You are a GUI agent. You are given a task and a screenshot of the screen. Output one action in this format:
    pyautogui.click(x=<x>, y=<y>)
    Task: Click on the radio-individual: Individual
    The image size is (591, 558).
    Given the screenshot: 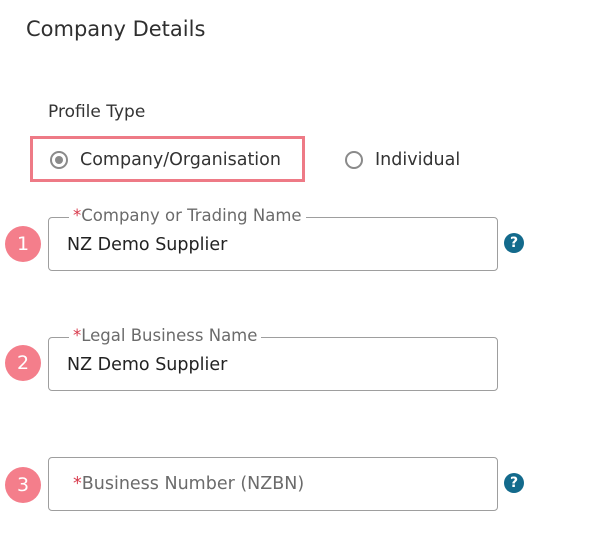 What is the action you would take?
    pyautogui.click(x=402, y=160)
    